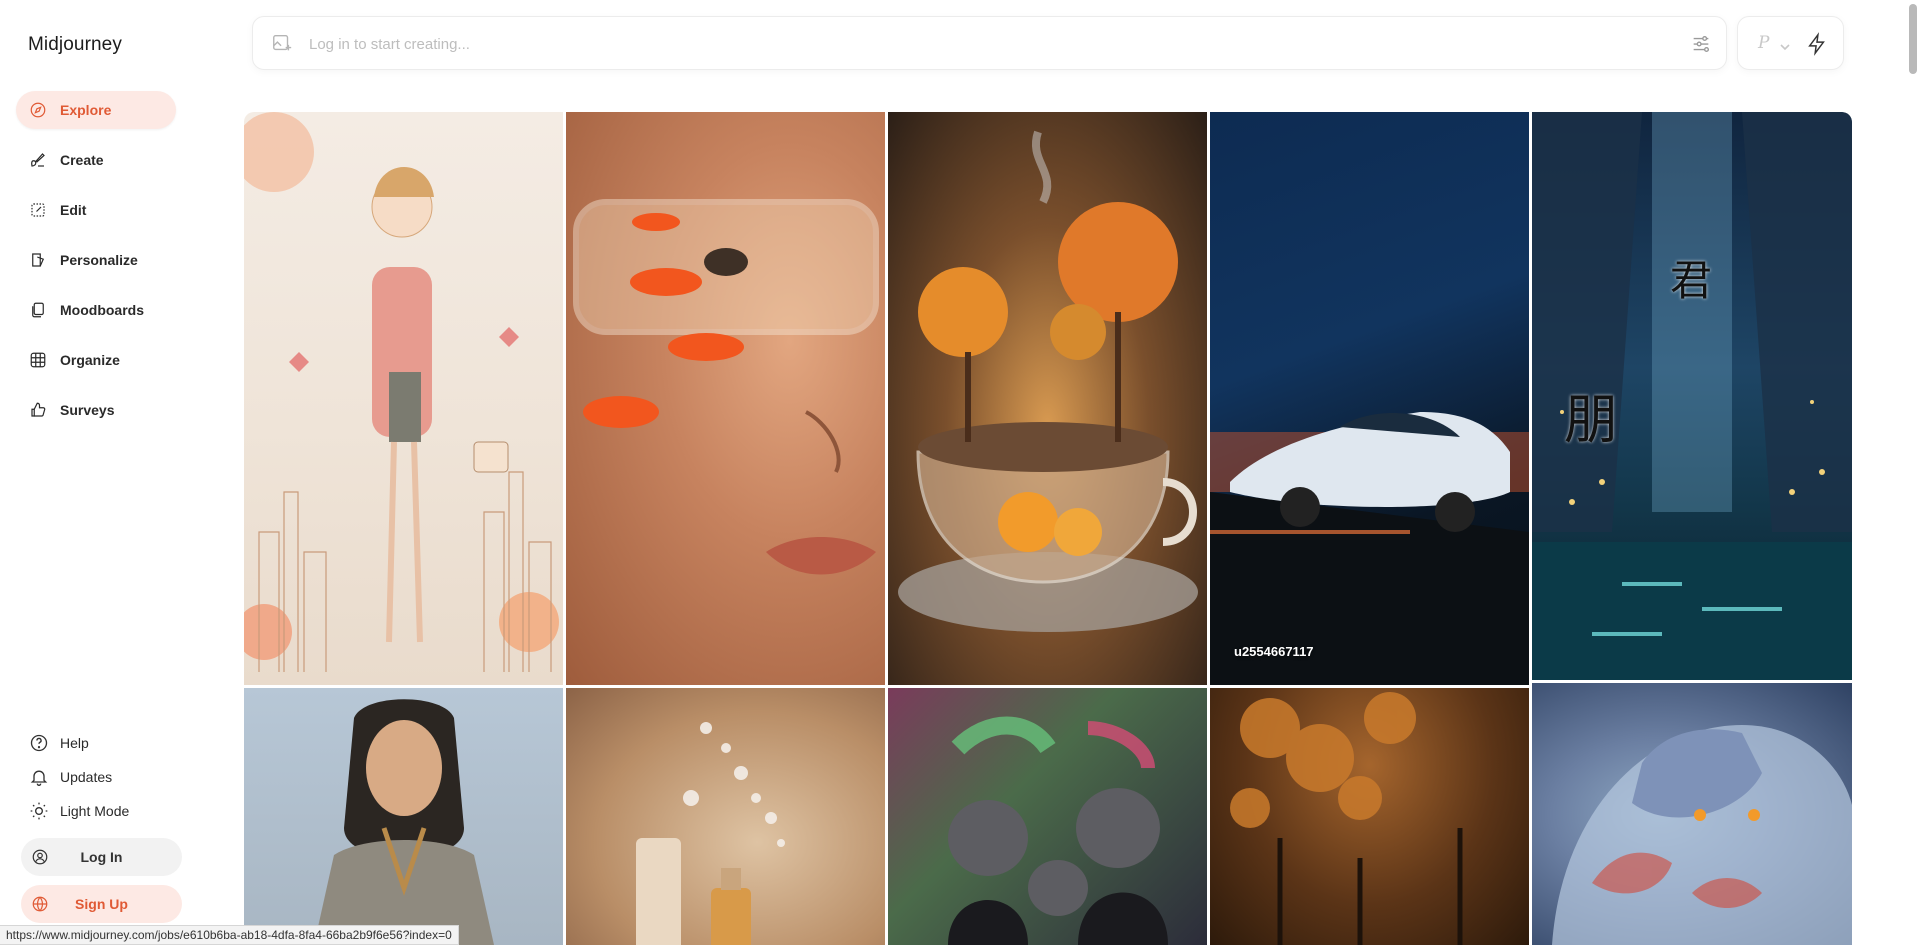 The image size is (1920, 945). I want to click on help-link: Help, so click(78, 743).